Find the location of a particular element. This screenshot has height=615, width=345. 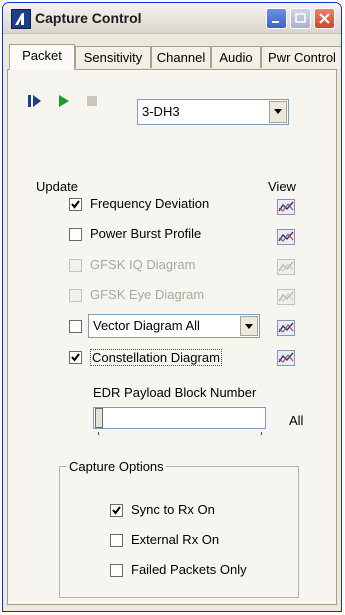

checkbox-power-burst-profile is located at coordinates (75, 234).